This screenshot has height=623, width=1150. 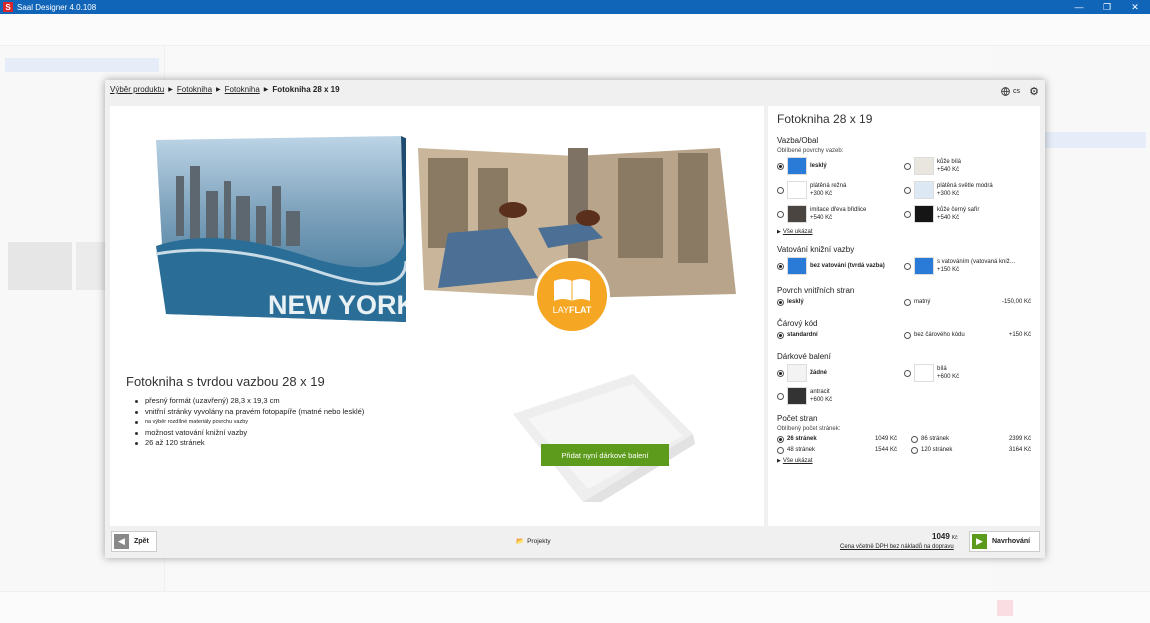 I want to click on breadcrumb-item-photobook: Fotokniha, so click(x=194, y=89).